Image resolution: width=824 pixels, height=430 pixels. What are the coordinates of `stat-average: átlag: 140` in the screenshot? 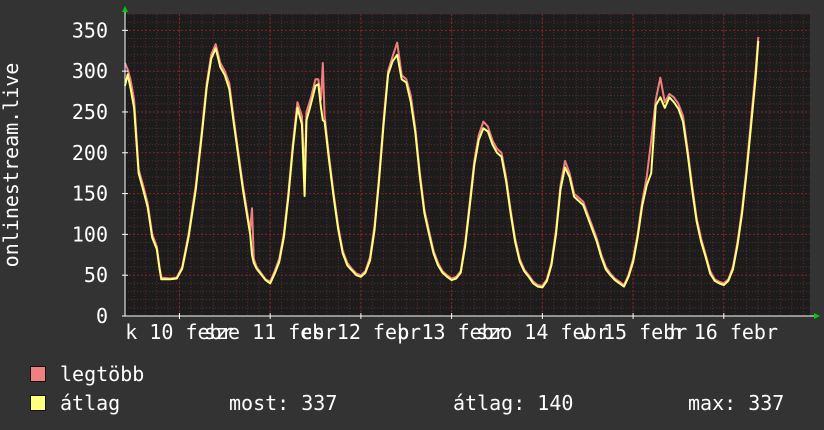 It's located at (513, 403).